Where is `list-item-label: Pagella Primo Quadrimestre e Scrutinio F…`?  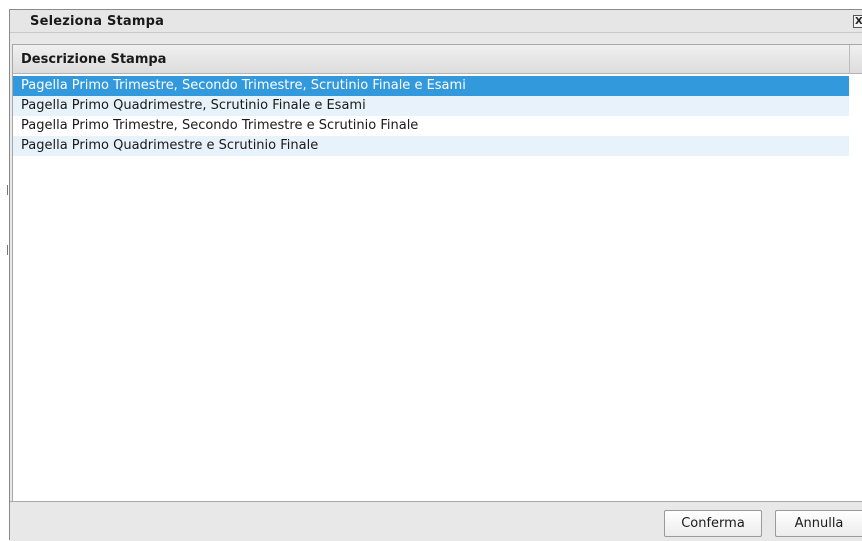 list-item-label: Pagella Primo Quadrimestre e Scrutinio F… is located at coordinates (170, 145).